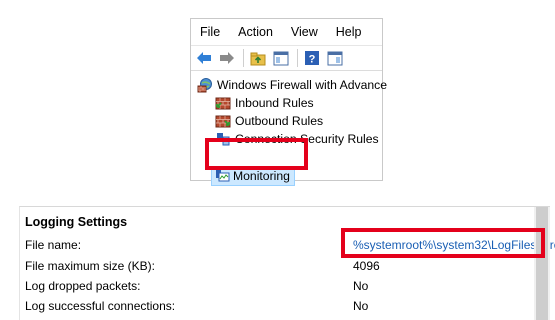 Image resolution: width=555 pixels, height=320 pixels. I want to click on section-title: Logging Settings, so click(76, 222).